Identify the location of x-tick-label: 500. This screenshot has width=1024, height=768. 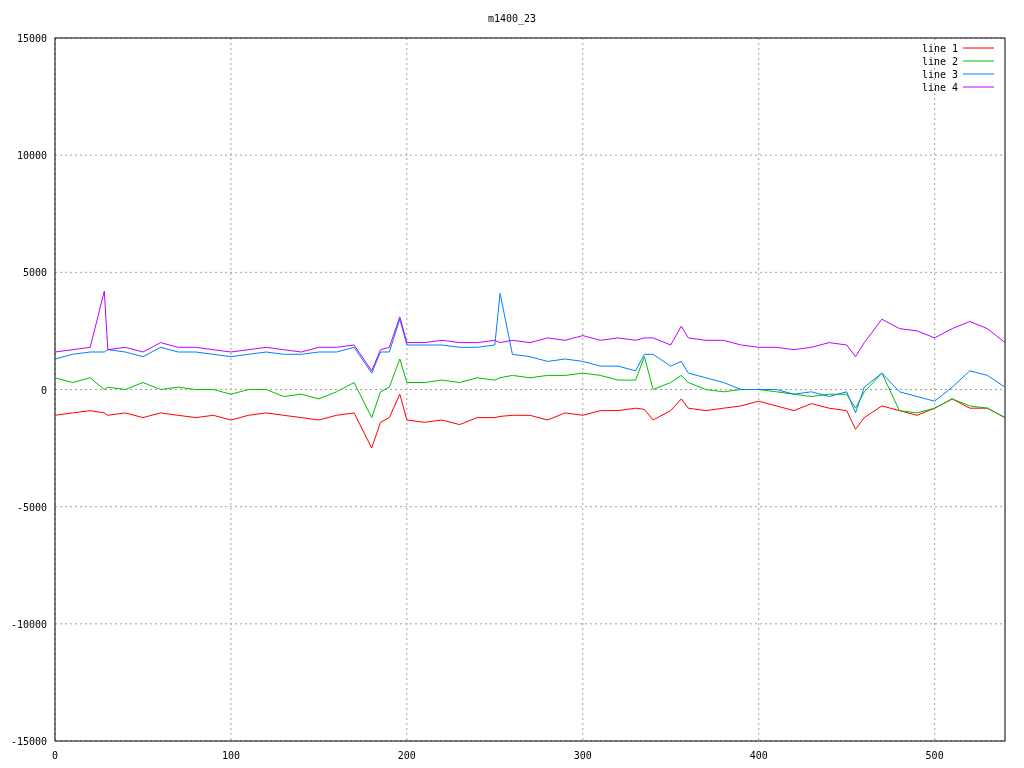
(934, 755).